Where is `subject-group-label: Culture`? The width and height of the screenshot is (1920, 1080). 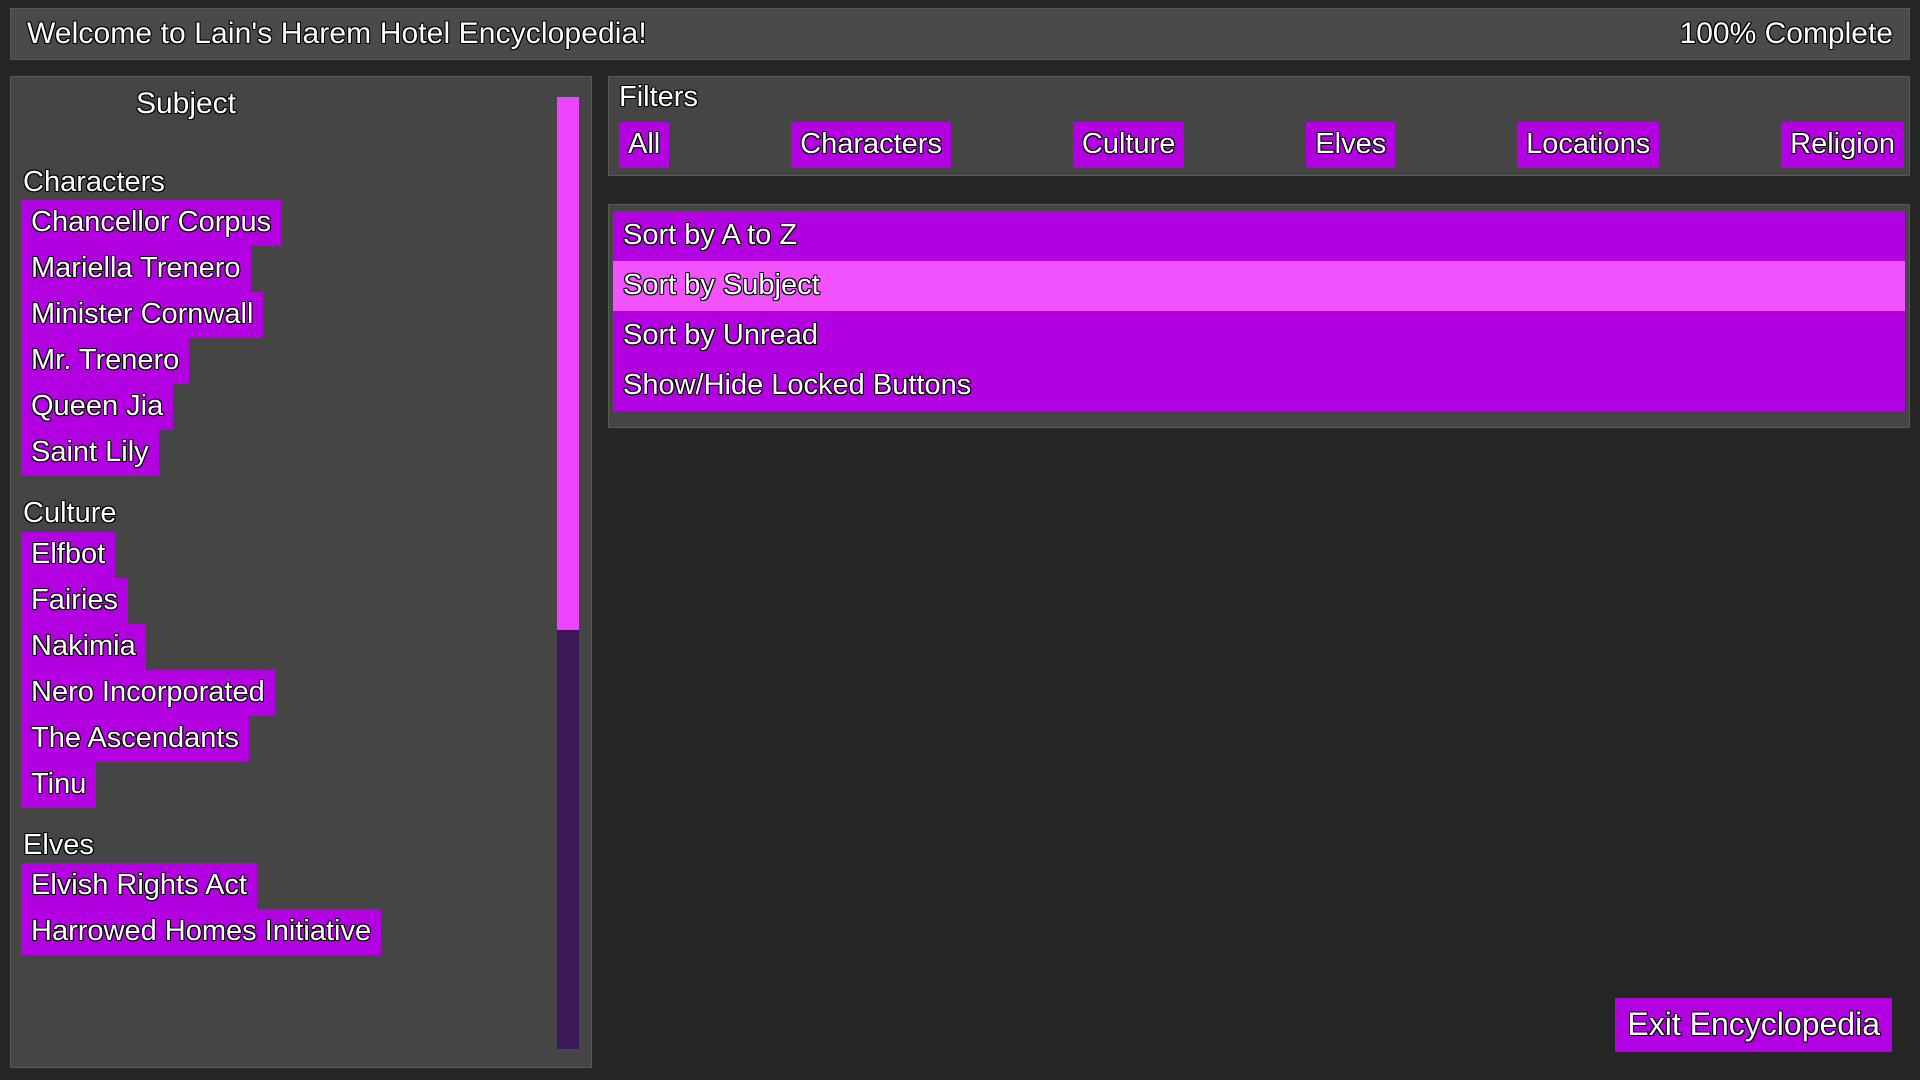 subject-group-label: Culture is located at coordinates (70, 513).